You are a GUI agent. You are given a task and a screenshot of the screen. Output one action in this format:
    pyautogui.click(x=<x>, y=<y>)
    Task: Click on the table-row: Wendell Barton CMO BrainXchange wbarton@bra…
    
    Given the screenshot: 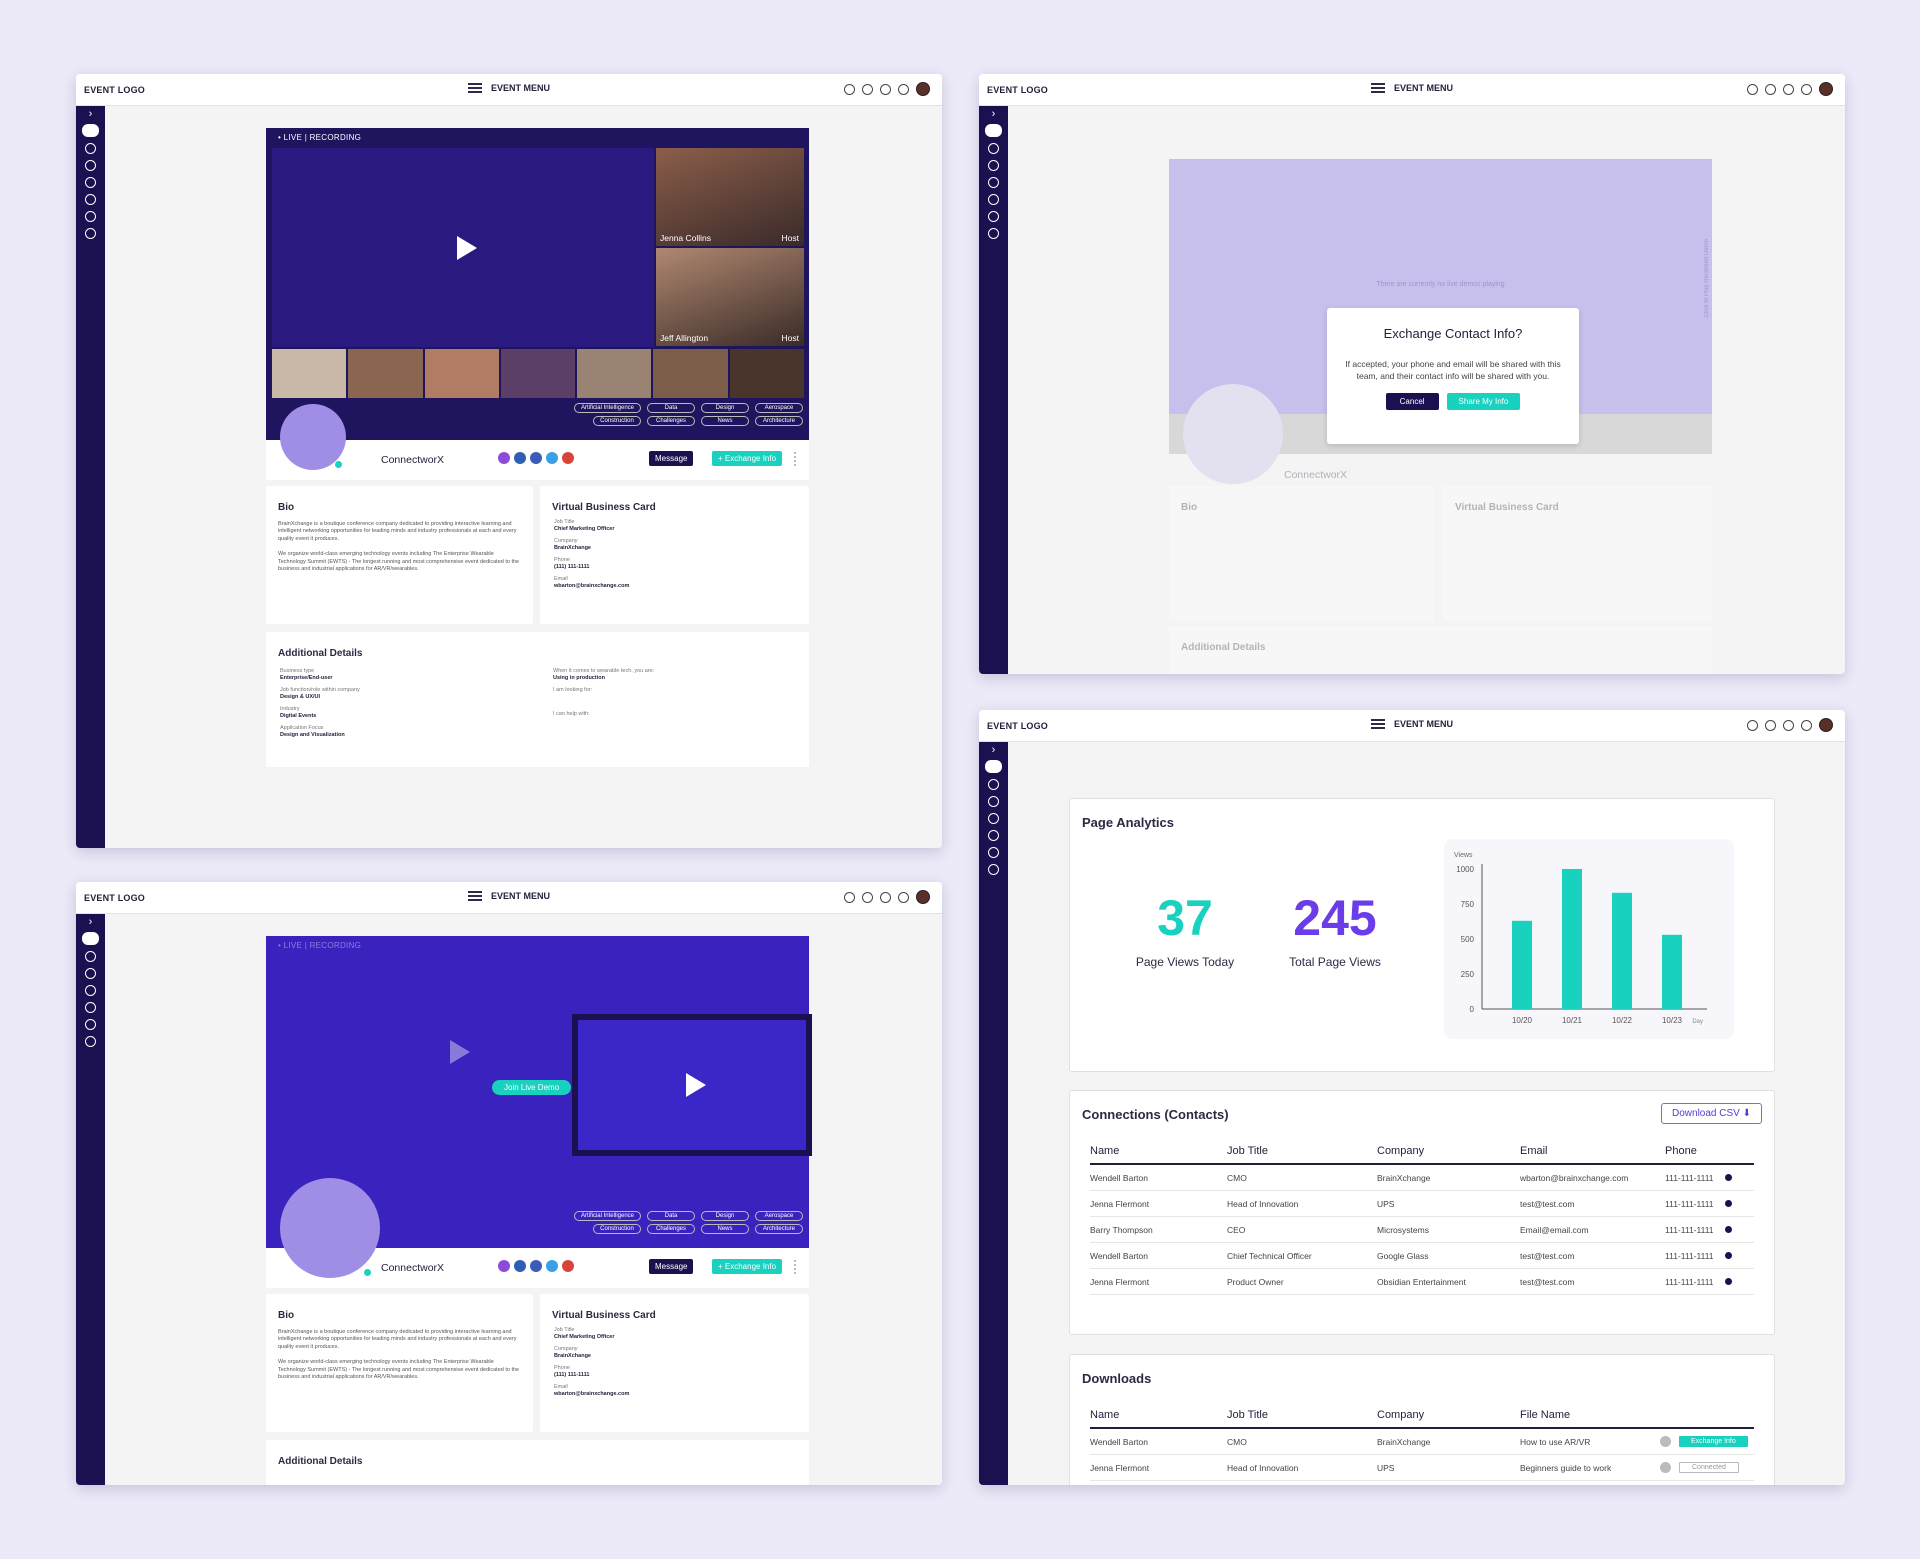 What is the action you would take?
    pyautogui.click(x=1422, y=1178)
    